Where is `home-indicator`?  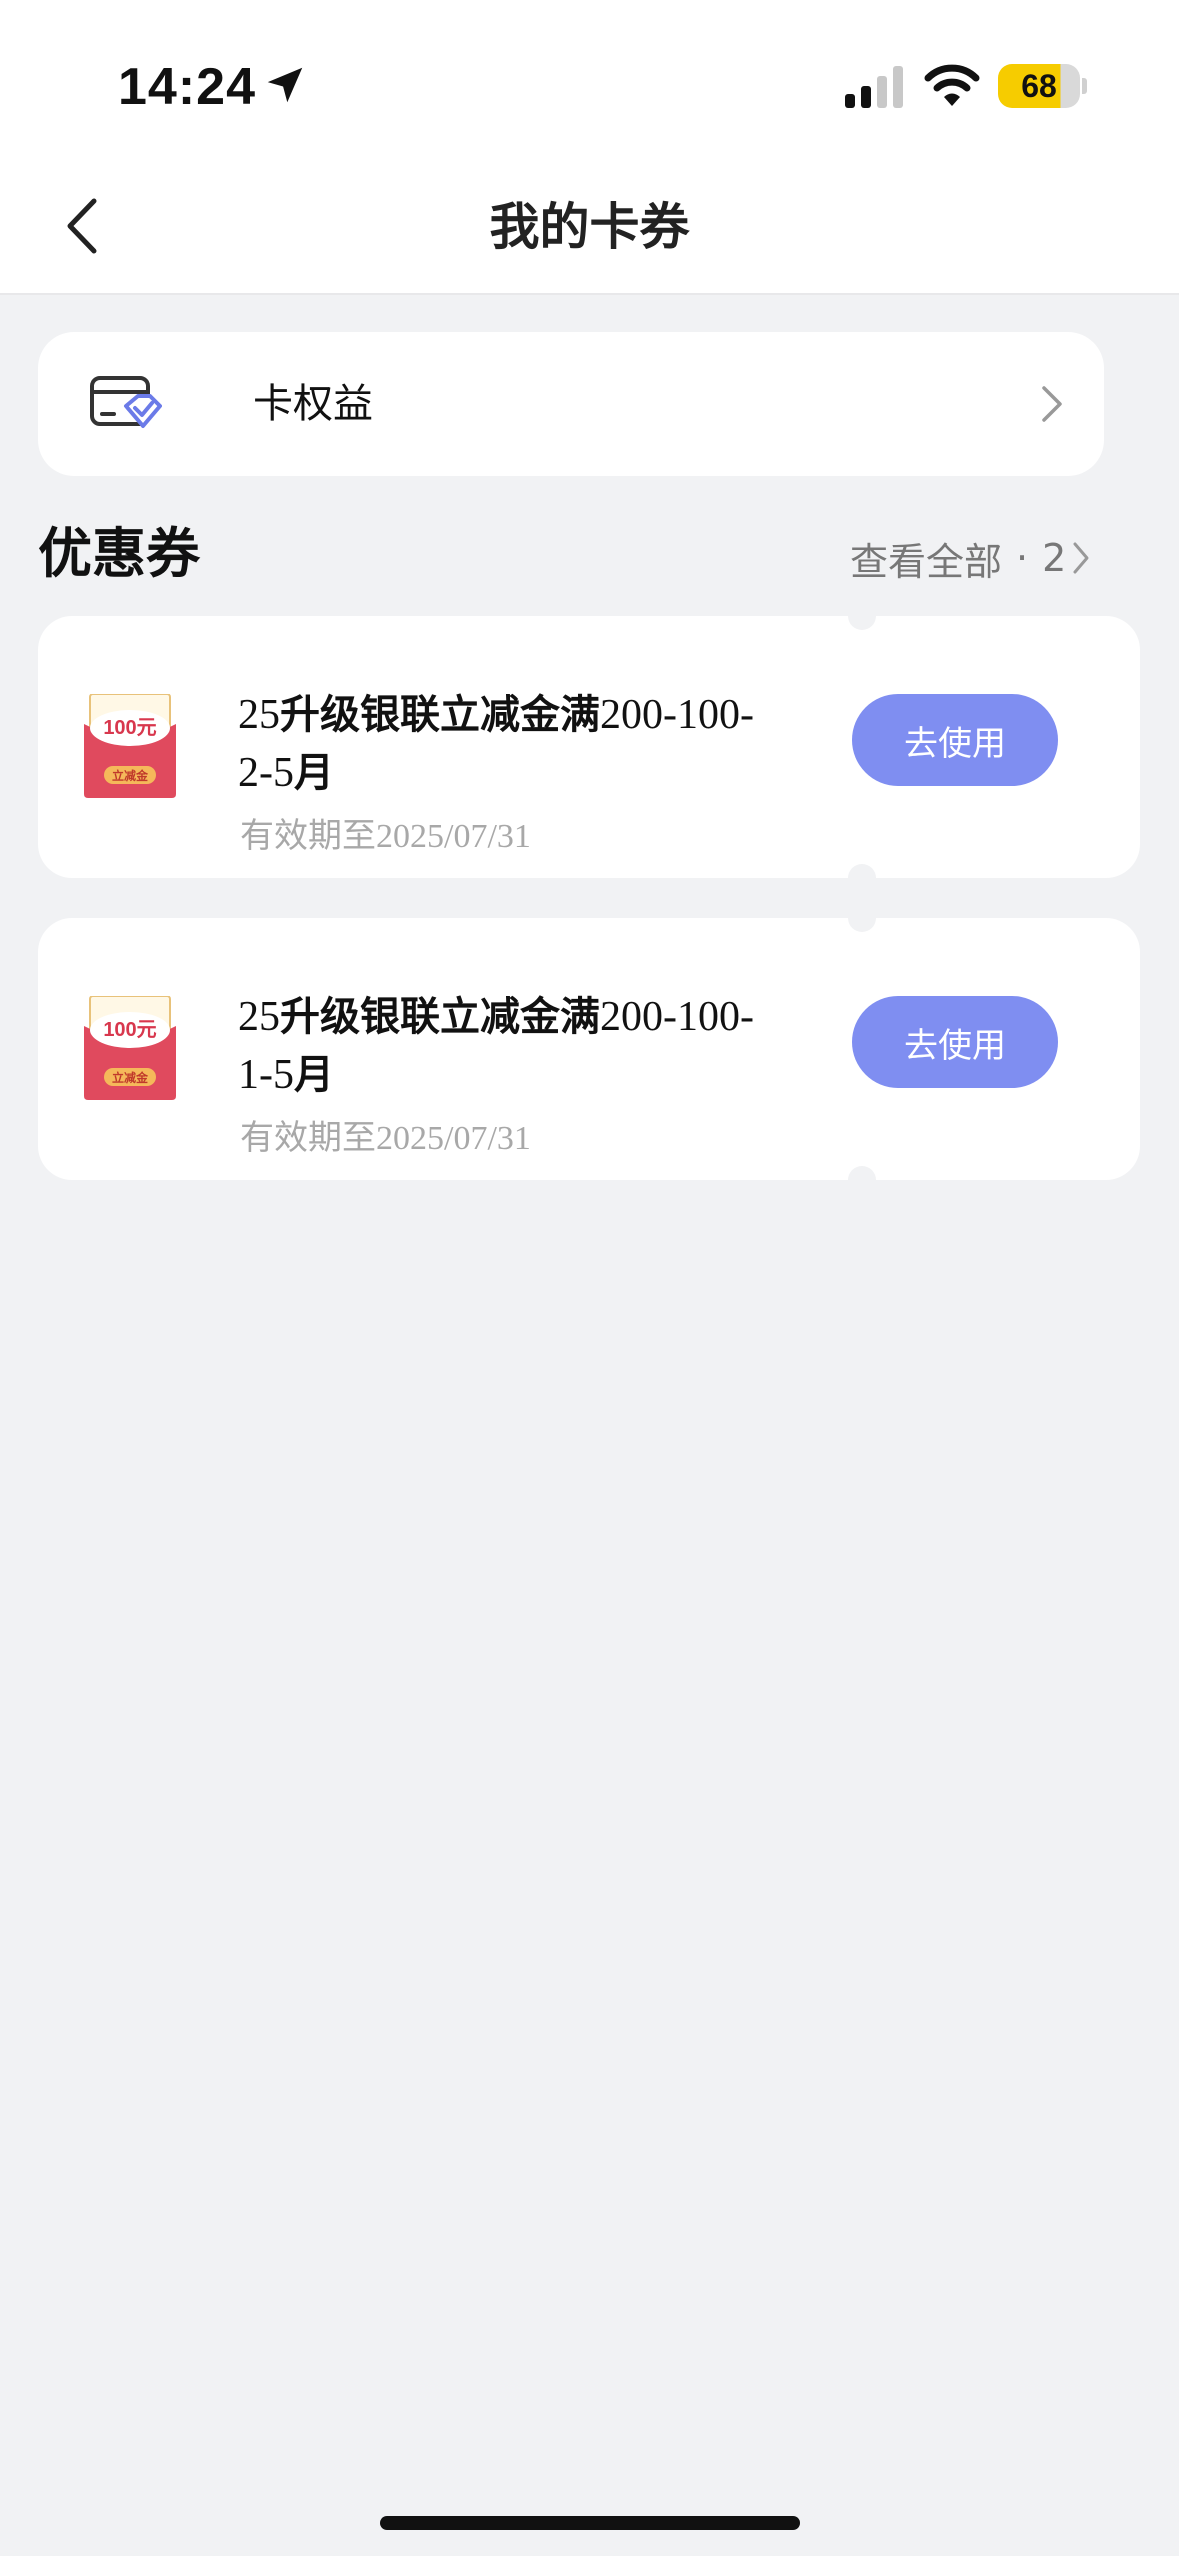 home-indicator is located at coordinates (590, 2523).